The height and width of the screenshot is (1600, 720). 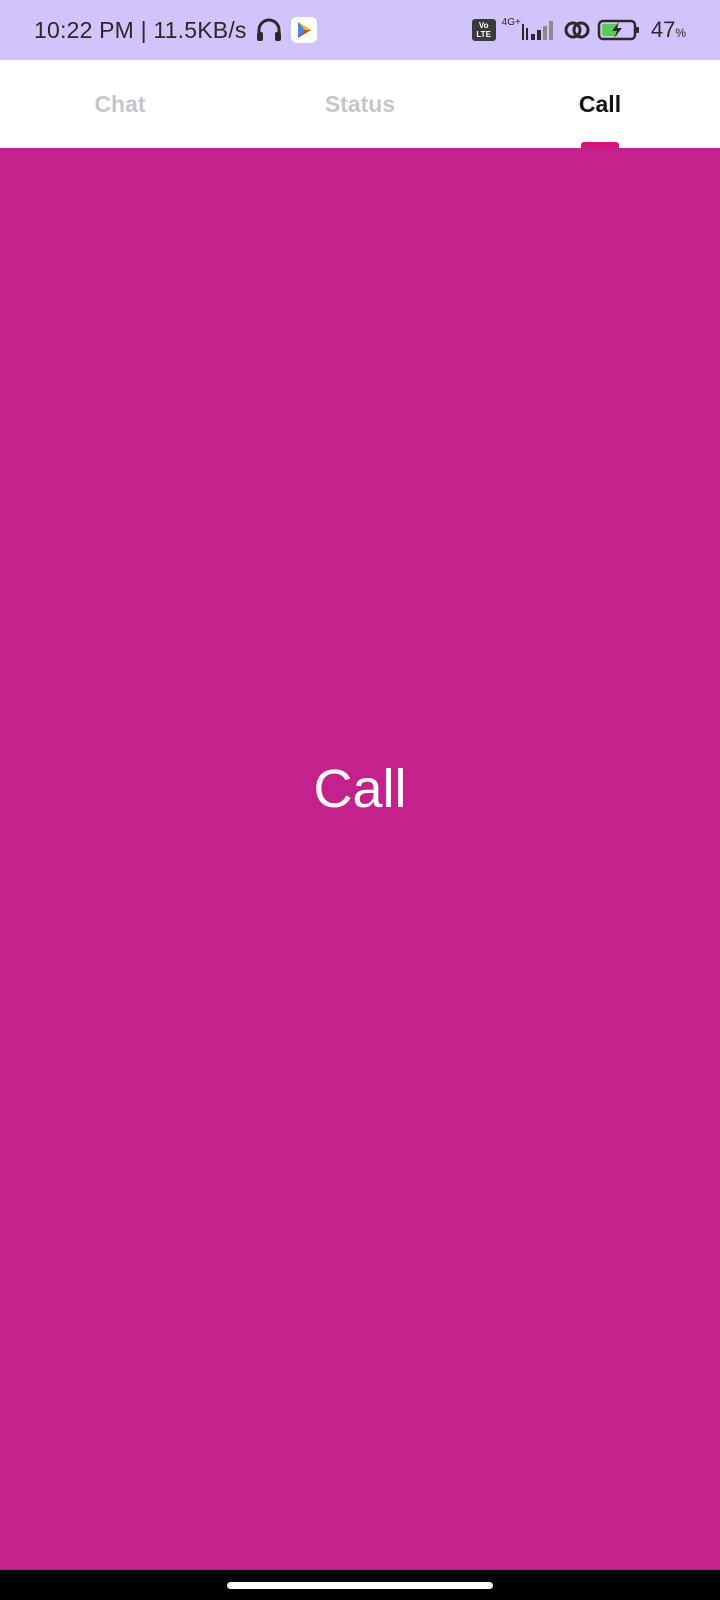 What do you see at coordinates (303, 30) in the screenshot?
I see `play-store-icon` at bounding box center [303, 30].